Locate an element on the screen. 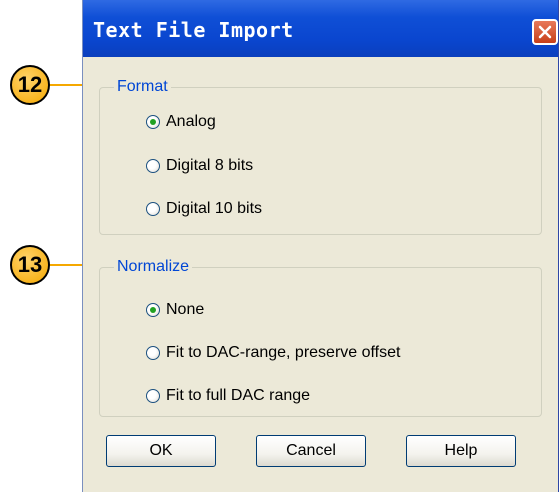 The image size is (559, 492). close-icon is located at coordinates (545, 32).